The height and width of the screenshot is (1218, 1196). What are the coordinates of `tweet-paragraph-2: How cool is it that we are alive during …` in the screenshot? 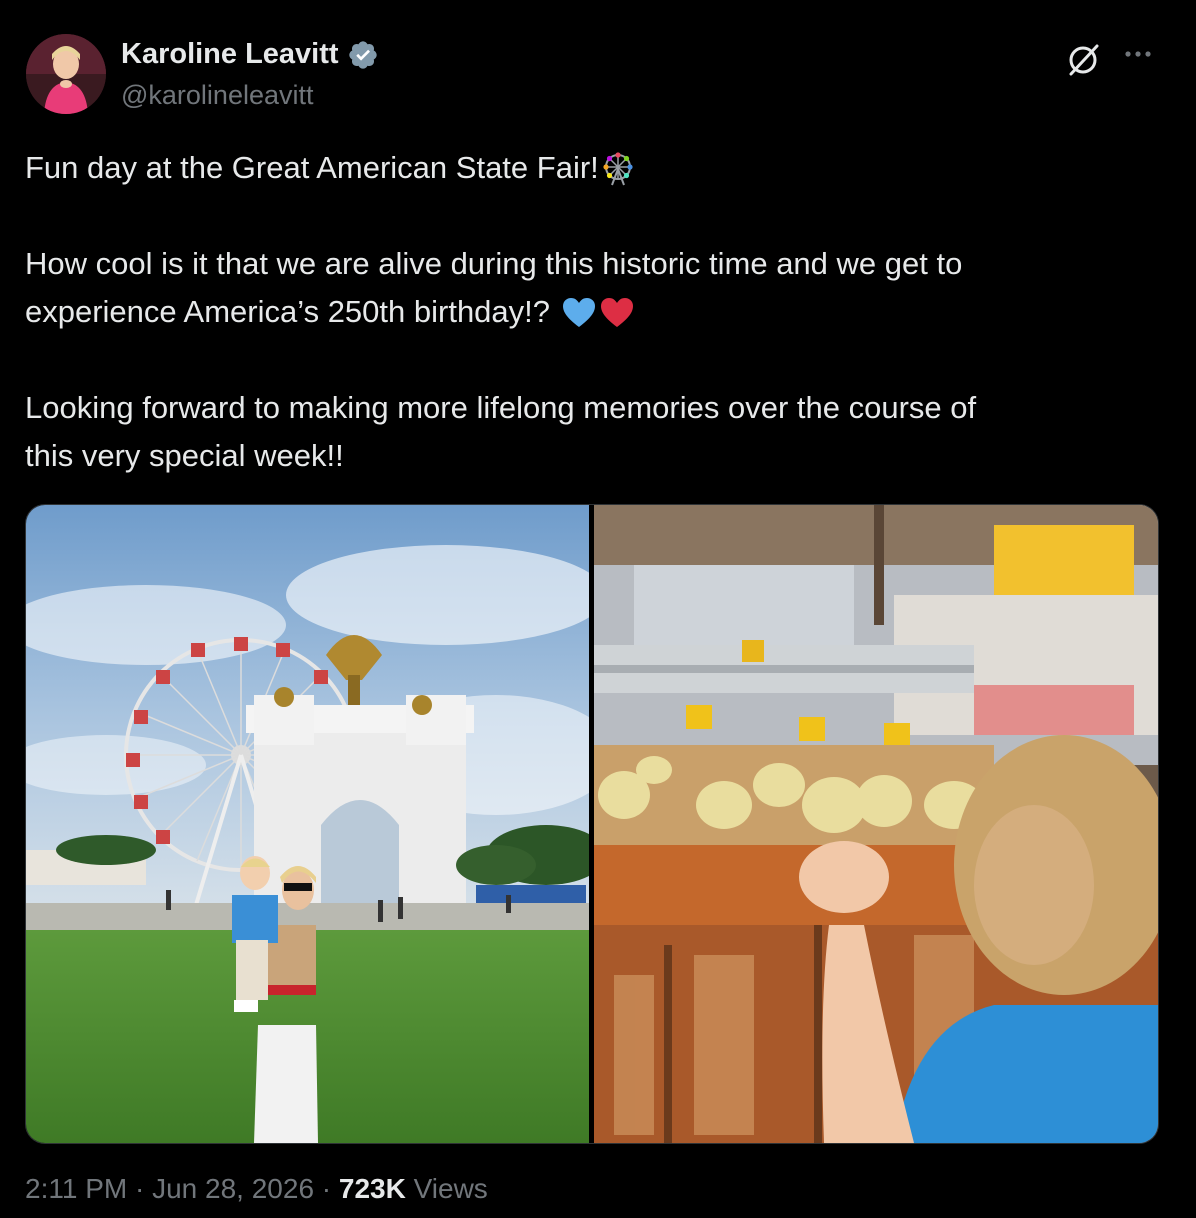 It's located at (494, 287).